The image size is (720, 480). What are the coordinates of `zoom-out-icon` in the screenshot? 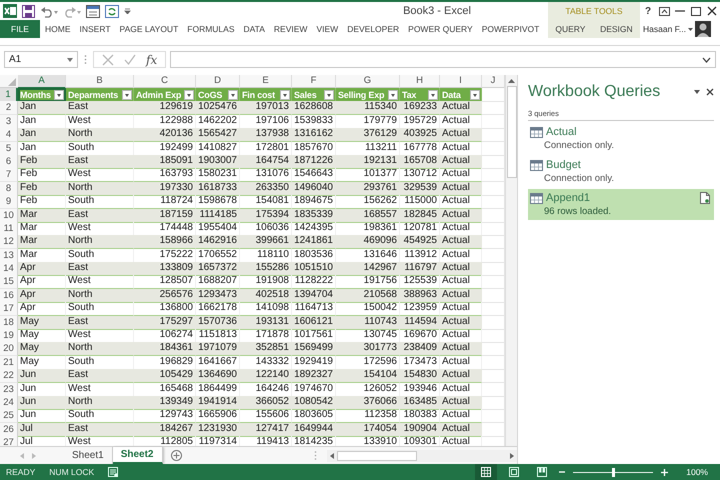 It's located at (562, 472).